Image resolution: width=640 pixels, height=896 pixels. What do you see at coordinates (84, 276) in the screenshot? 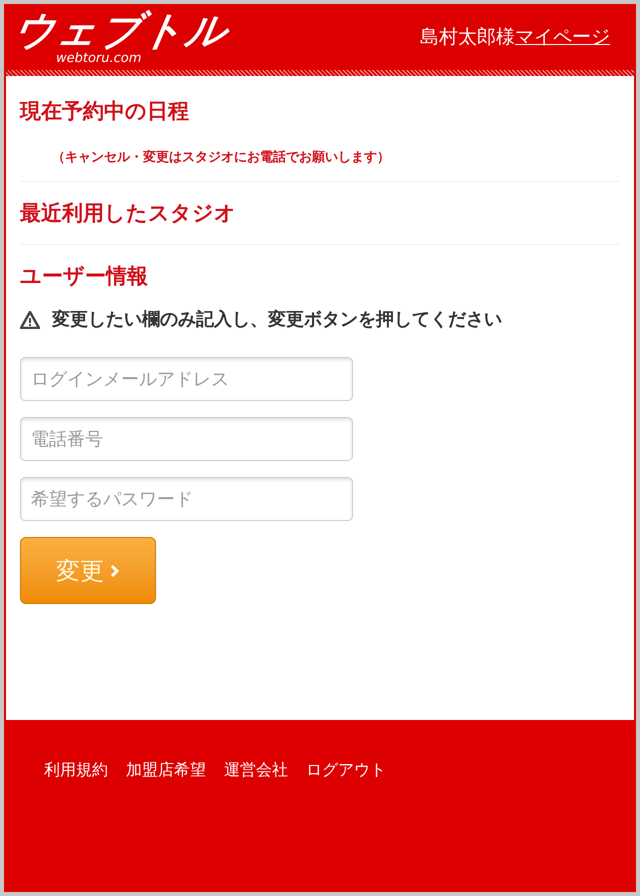
I see `section-title: ユーザー情報` at bounding box center [84, 276].